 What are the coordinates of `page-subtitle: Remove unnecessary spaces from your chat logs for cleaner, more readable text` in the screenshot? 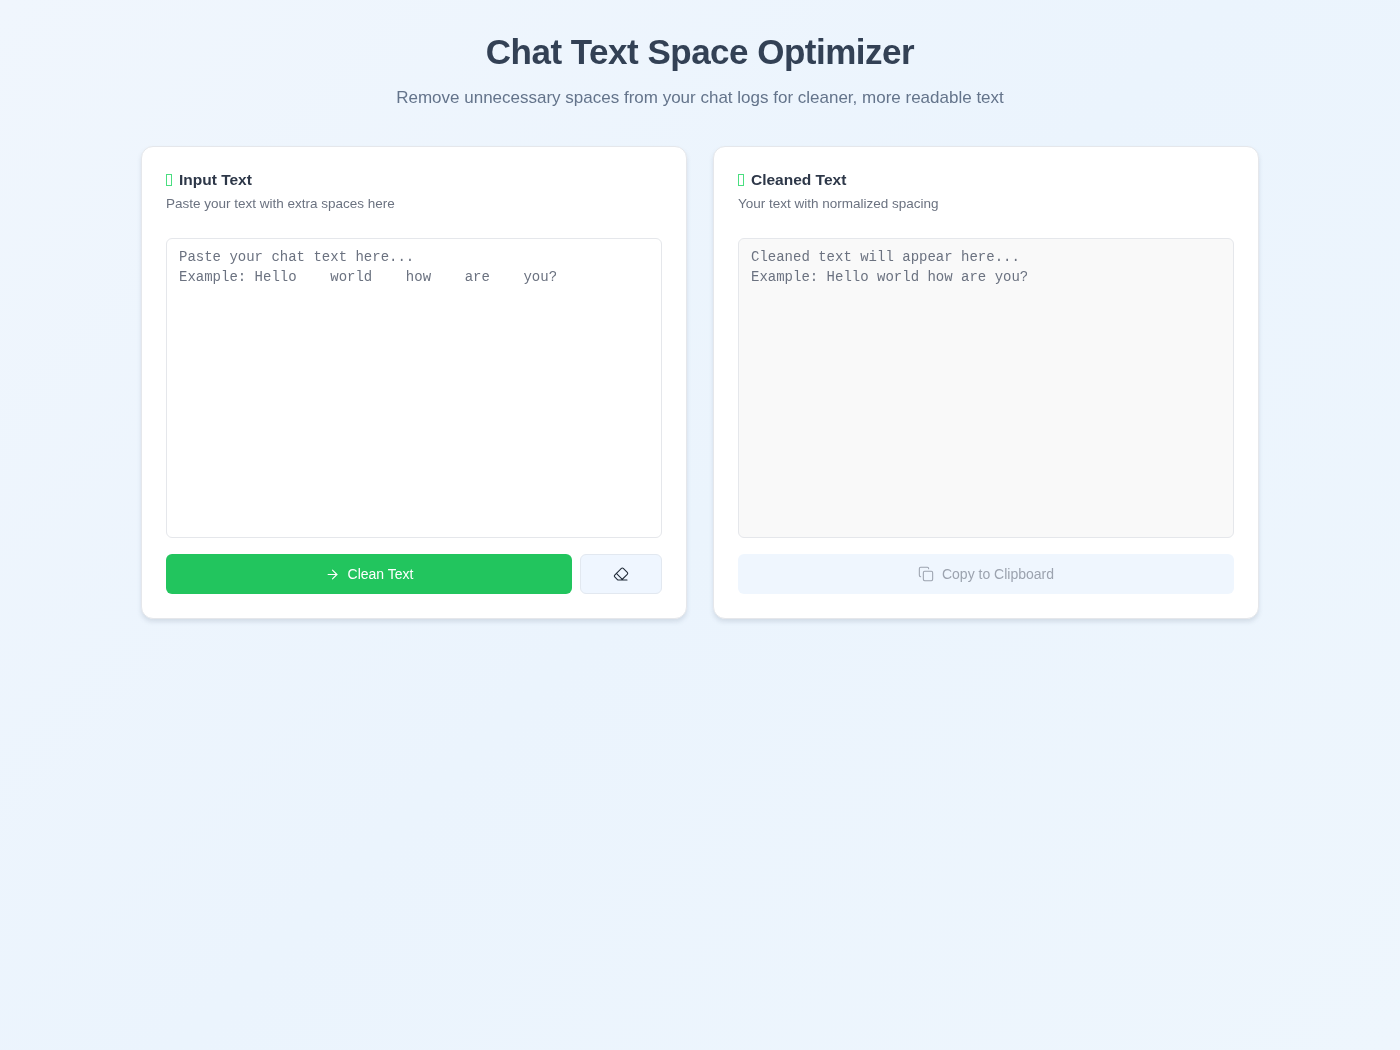 It's located at (700, 98).